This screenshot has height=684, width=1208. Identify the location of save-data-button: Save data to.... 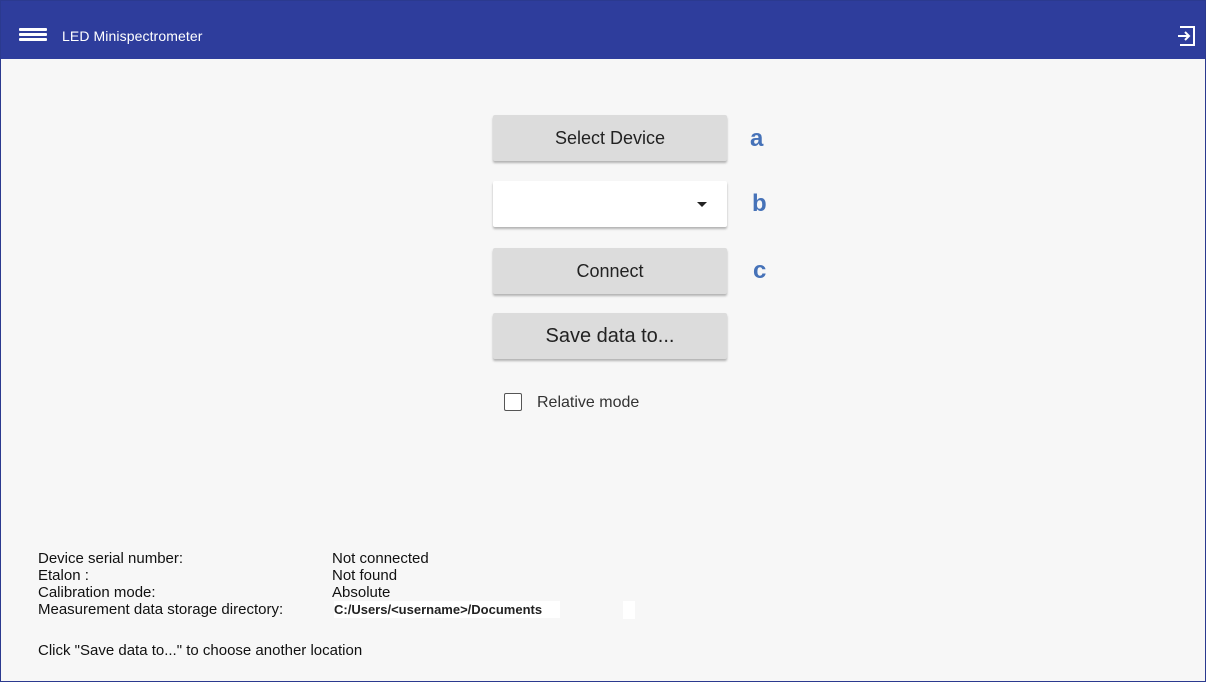
(610, 336).